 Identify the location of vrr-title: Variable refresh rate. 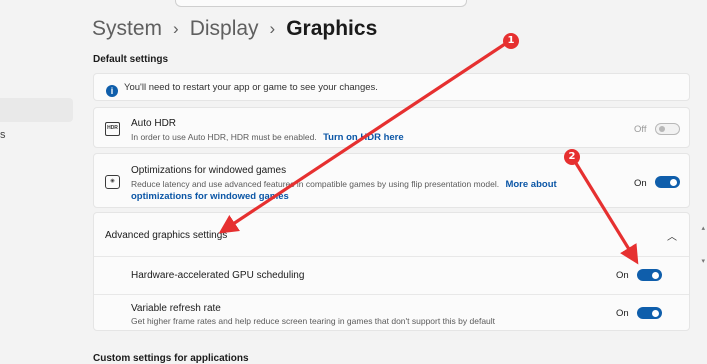
(176, 308).